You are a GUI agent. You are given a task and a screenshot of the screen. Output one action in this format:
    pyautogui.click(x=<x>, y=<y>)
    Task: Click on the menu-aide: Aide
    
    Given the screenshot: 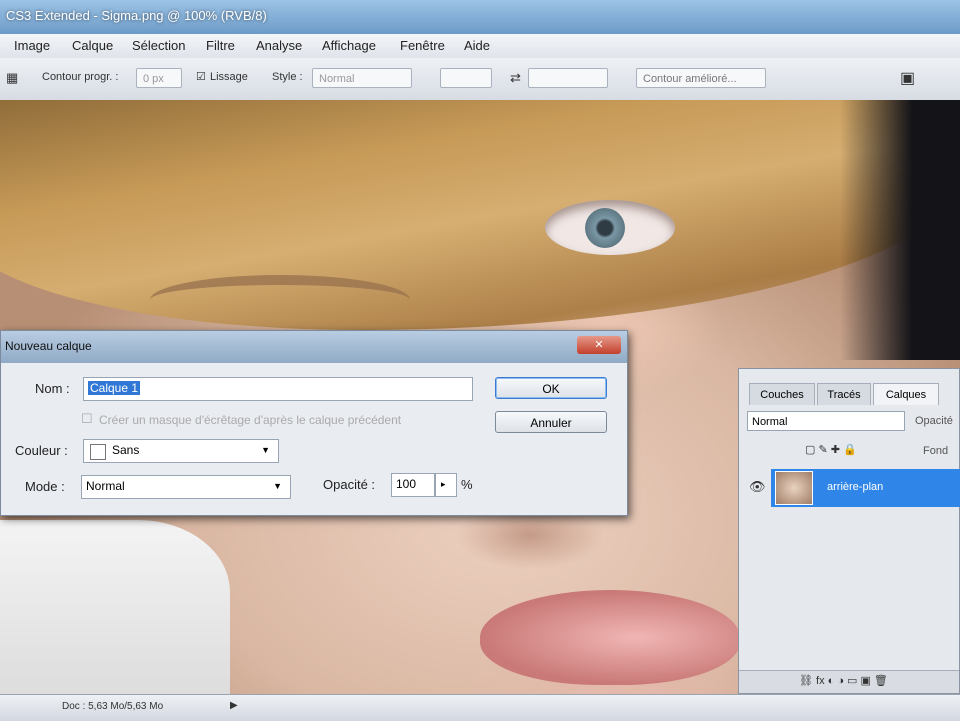 What is the action you would take?
    pyautogui.click(x=477, y=45)
    